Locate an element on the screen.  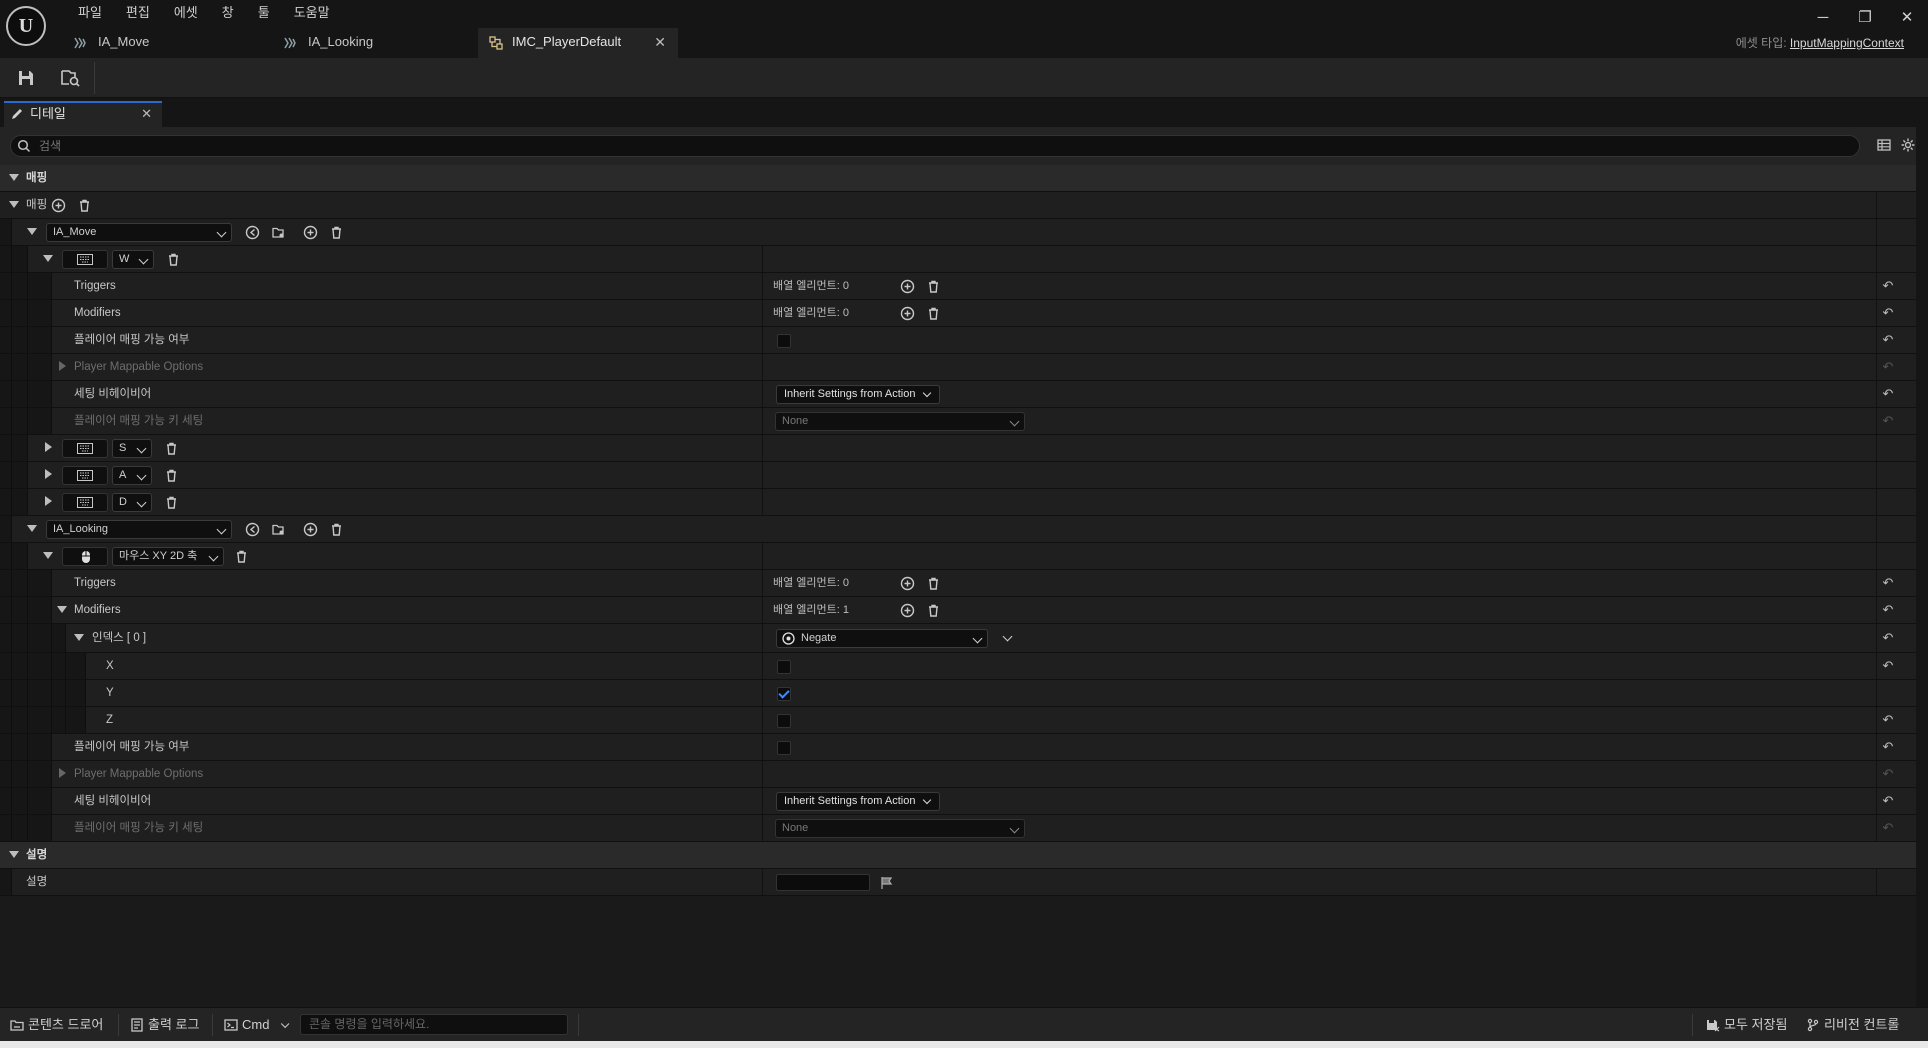
tab-ia-looking: IA_Looking is located at coordinates (373, 43).